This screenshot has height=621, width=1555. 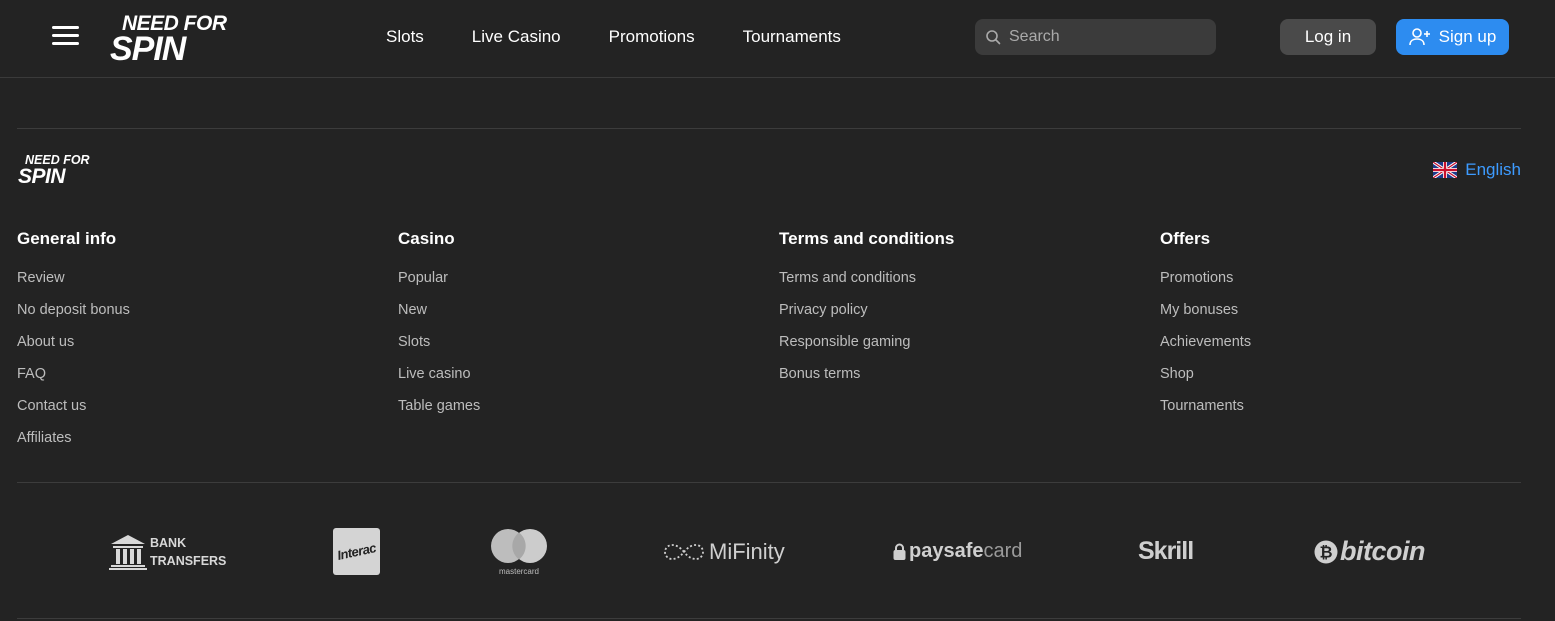 What do you see at coordinates (439, 381) in the screenshot?
I see `link-live-casino: Live casino` at bounding box center [439, 381].